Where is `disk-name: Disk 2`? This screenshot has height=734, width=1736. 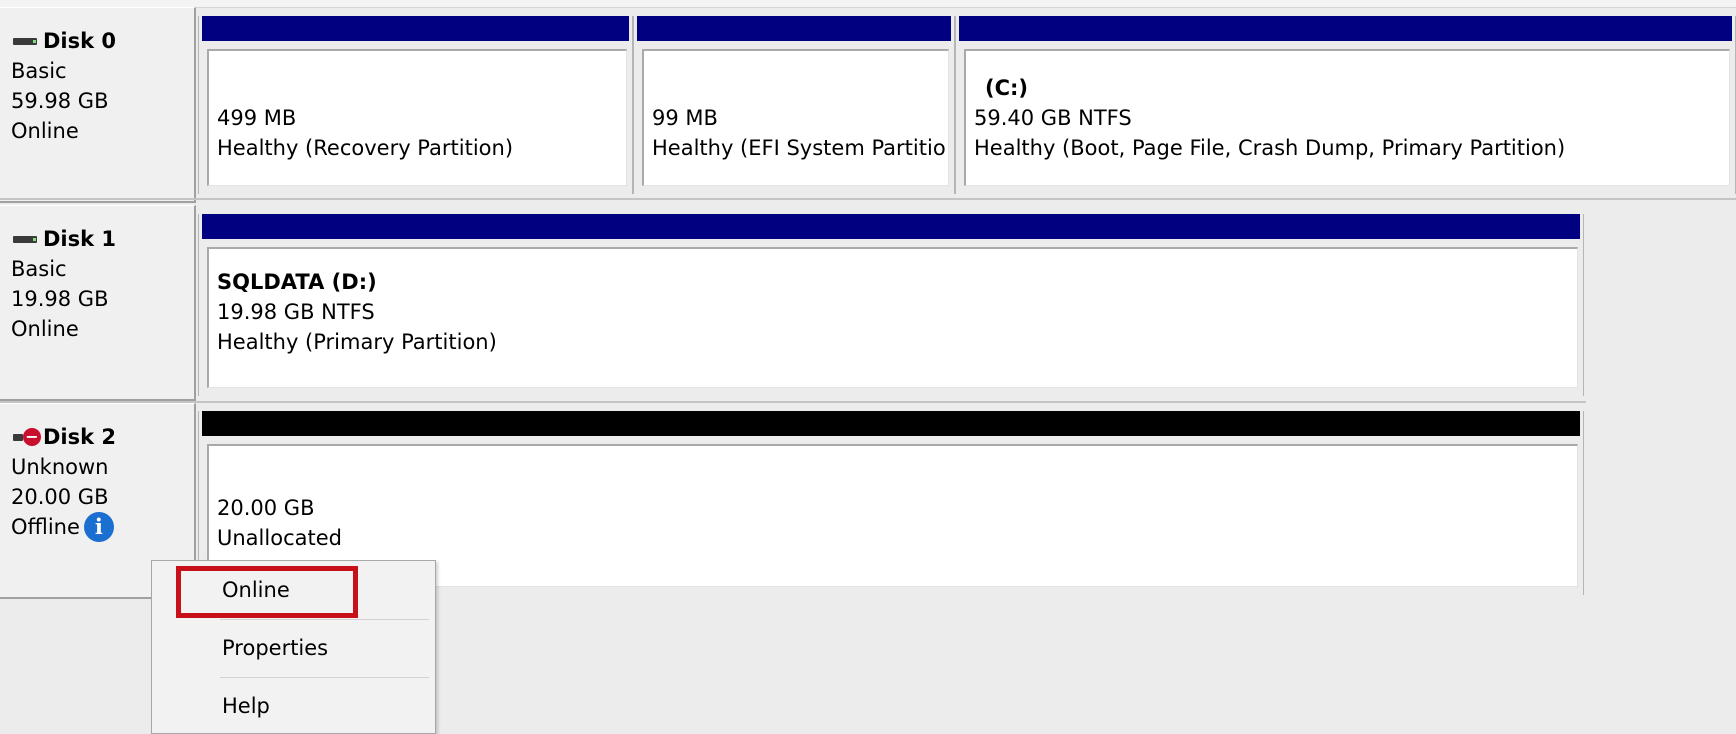 disk-name: Disk 2 is located at coordinates (80, 437).